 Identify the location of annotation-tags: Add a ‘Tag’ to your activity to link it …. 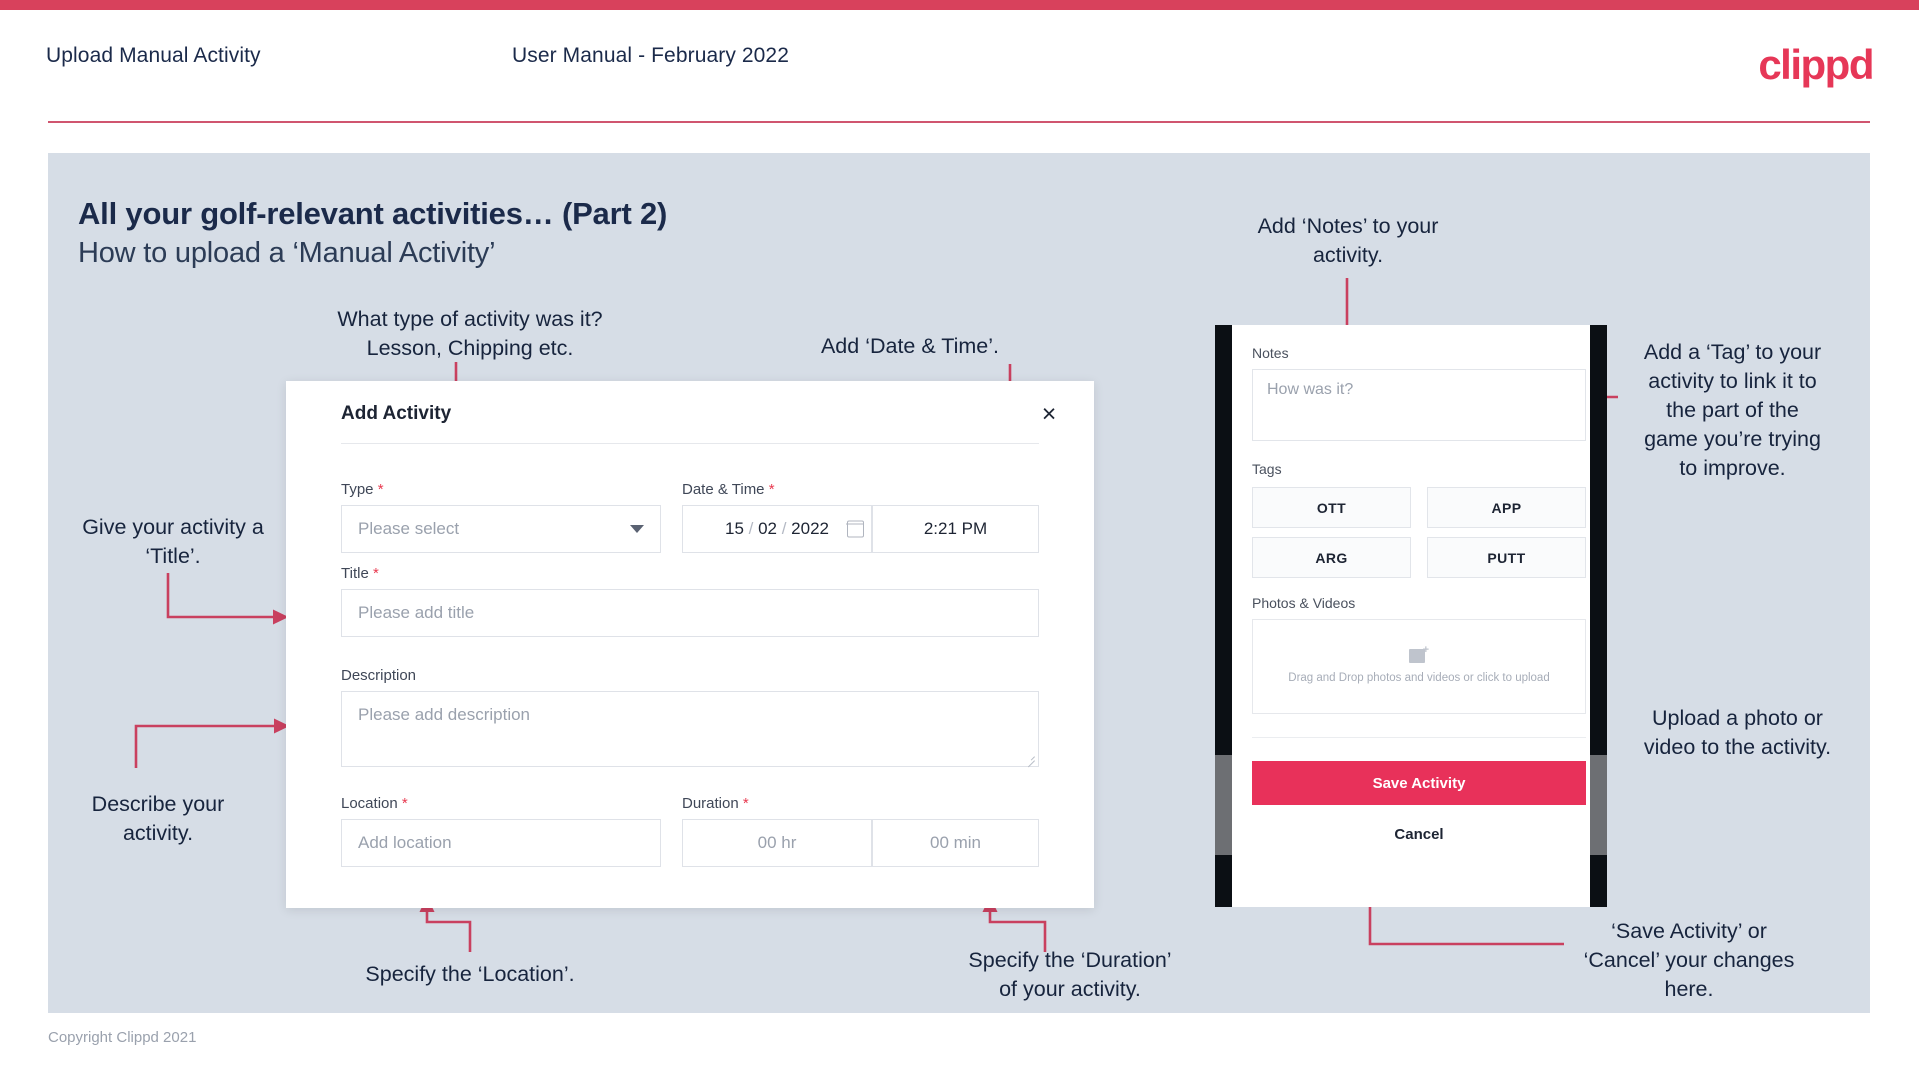
(1732, 410).